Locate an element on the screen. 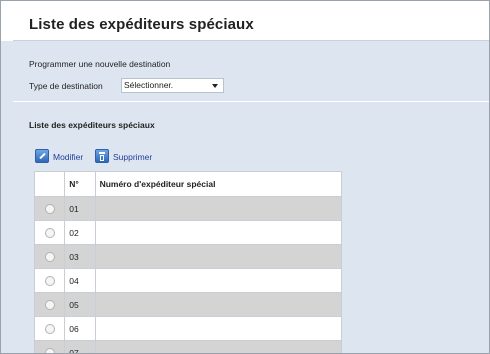 The height and width of the screenshot is (354, 490). delete-label: Supprimer is located at coordinates (133, 157).